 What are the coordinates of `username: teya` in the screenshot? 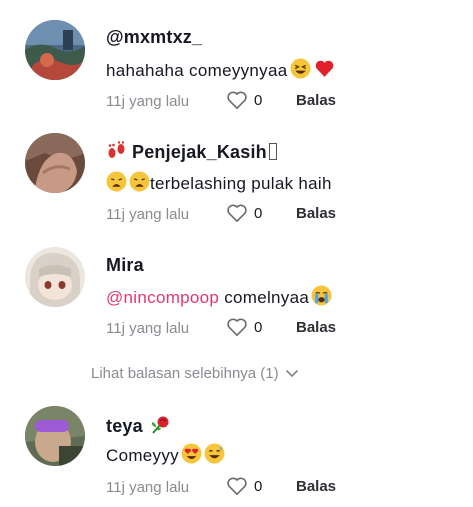 It's located at (138, 426).